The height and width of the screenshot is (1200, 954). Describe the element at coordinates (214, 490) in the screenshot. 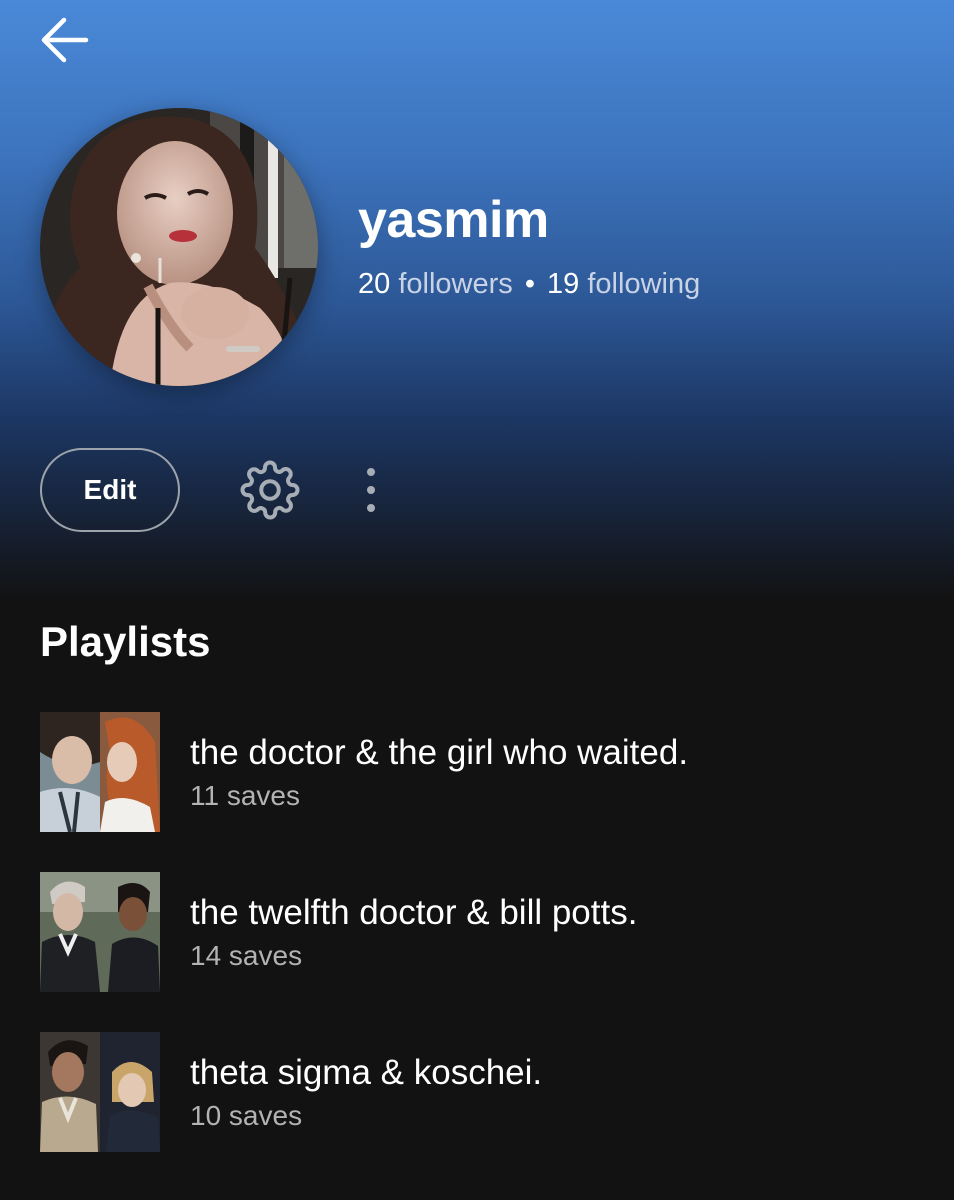

I see `profile-actions: Edit` at that location.